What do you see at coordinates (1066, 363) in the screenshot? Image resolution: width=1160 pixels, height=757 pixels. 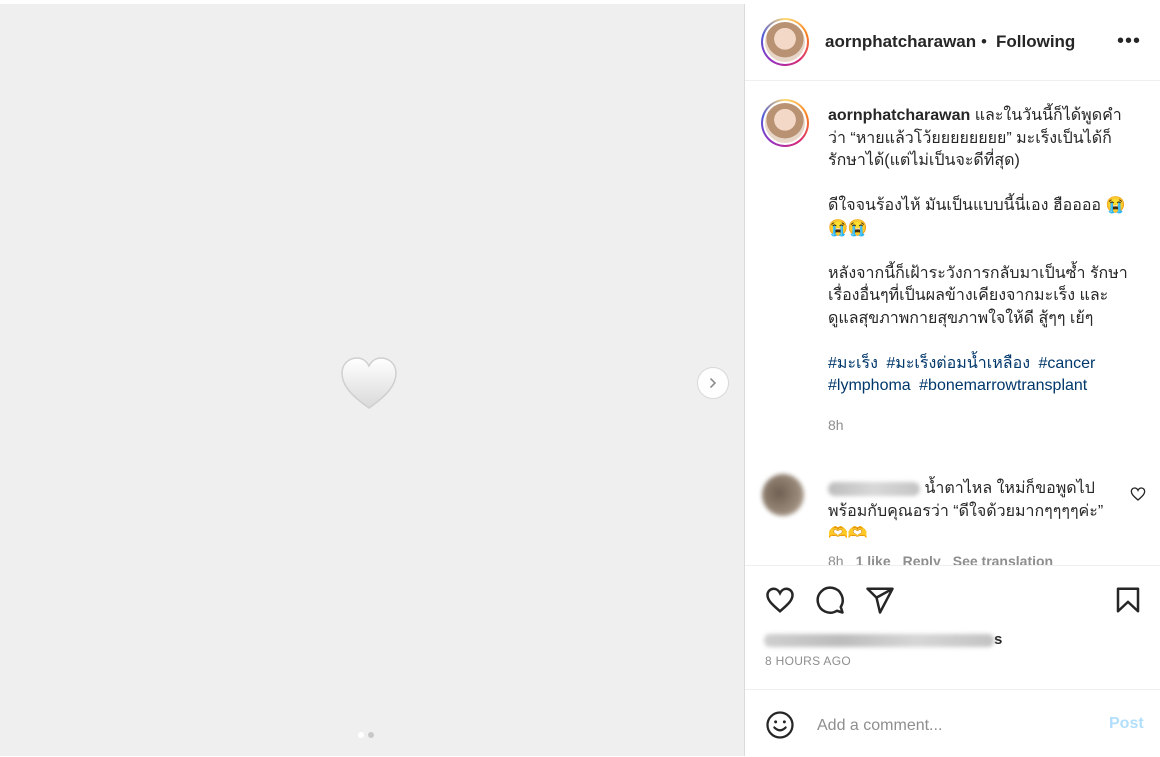 I see `hashtag-link: #cancer` at bounding box center [1066, 363].